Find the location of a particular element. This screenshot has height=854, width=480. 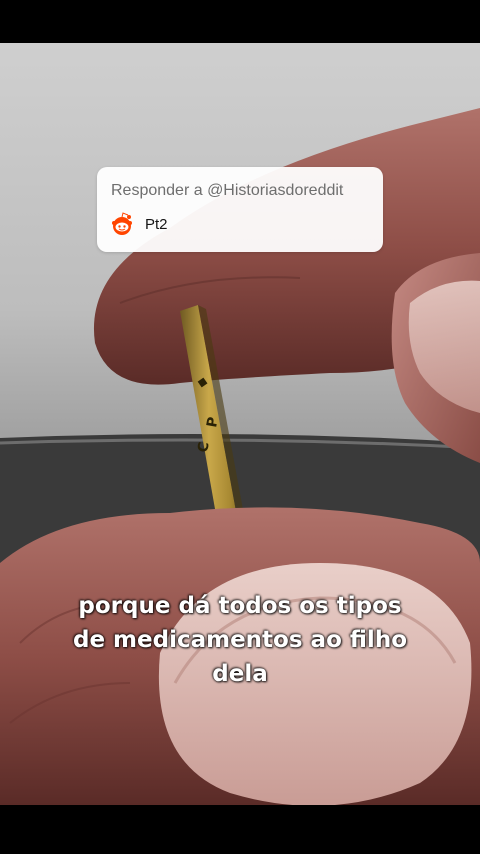

reddit-icon is located at coordinates (122, 223).